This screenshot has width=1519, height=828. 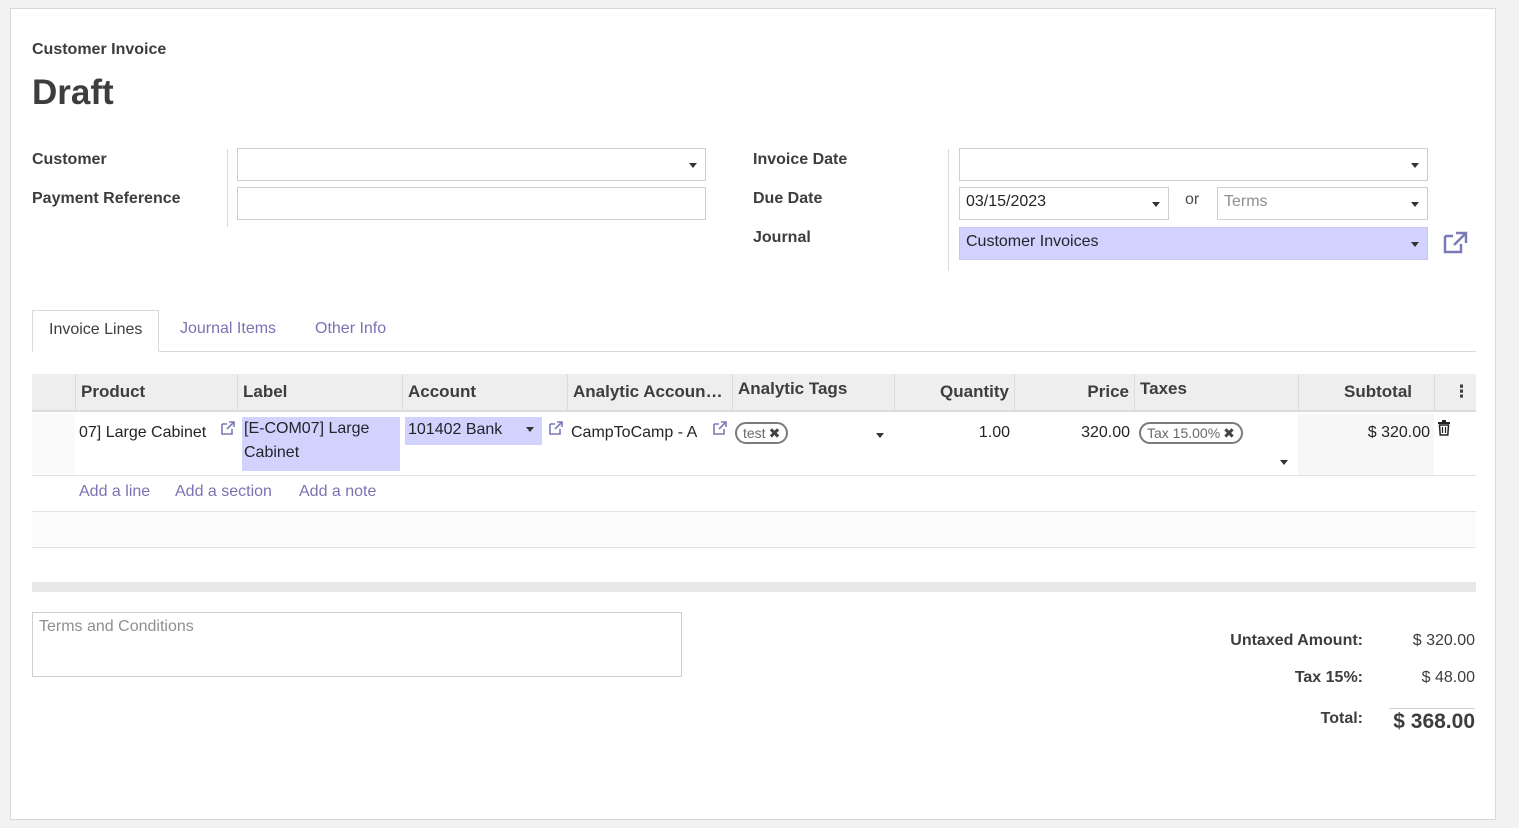 What do you see at coordinates (1193, 243) in the screenshot?
I see `journal-select: Customer Invoices` at bounding box center [1193, 243].